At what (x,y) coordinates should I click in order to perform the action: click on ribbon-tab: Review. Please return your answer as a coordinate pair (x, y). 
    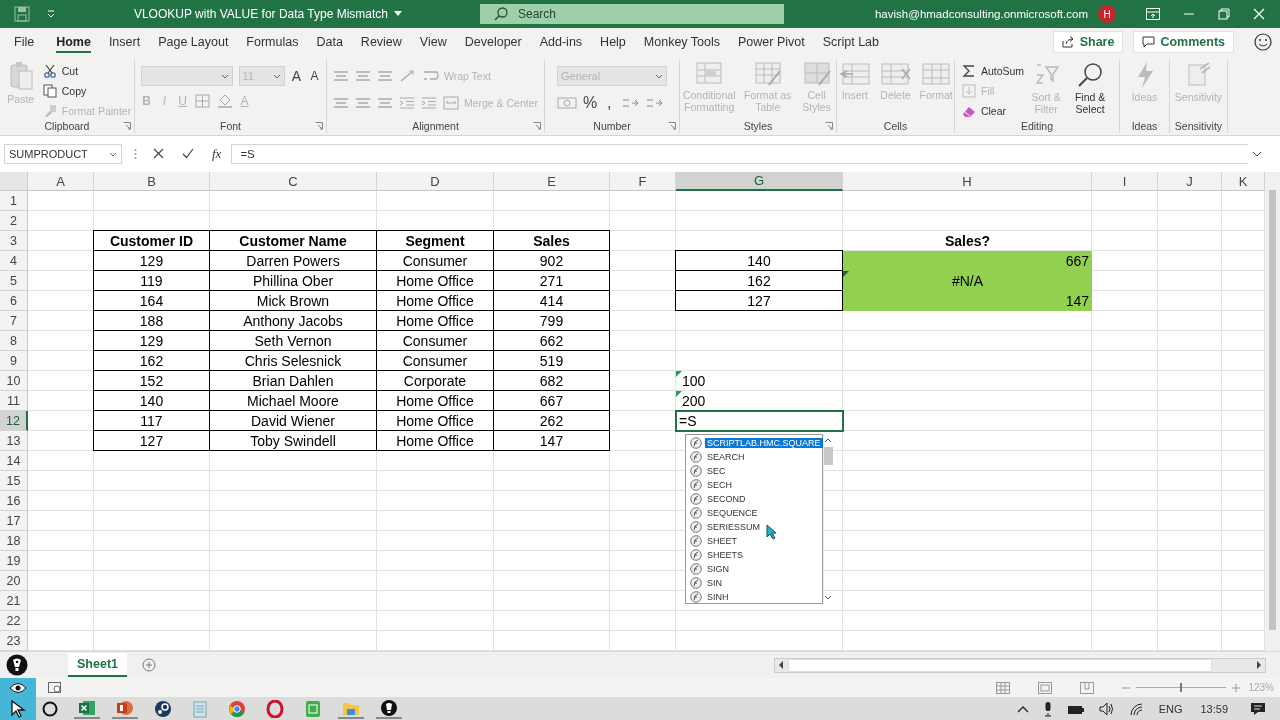
    Looking at the image, I should click on (381, 42).